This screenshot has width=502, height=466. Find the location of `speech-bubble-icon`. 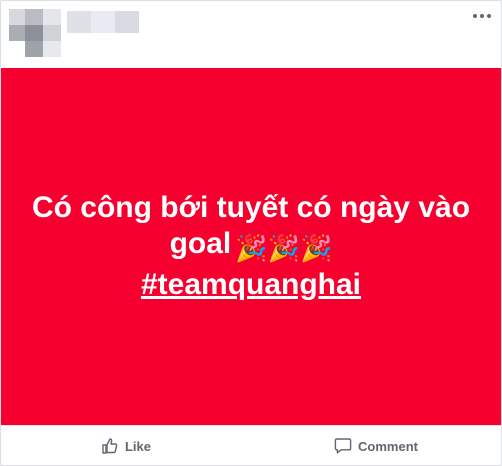

speech-bubble-icon is located at coordinates (343, 446).